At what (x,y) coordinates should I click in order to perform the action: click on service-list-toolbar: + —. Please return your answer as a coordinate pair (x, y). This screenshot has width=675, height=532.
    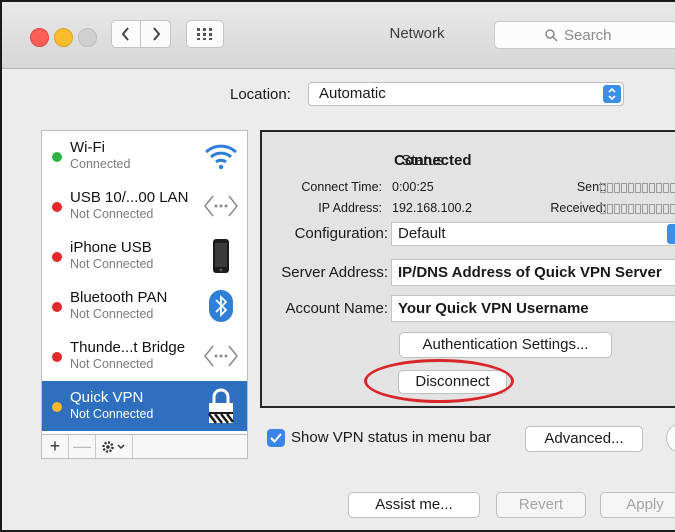
    Looking at the image, I should click on (144, 447).